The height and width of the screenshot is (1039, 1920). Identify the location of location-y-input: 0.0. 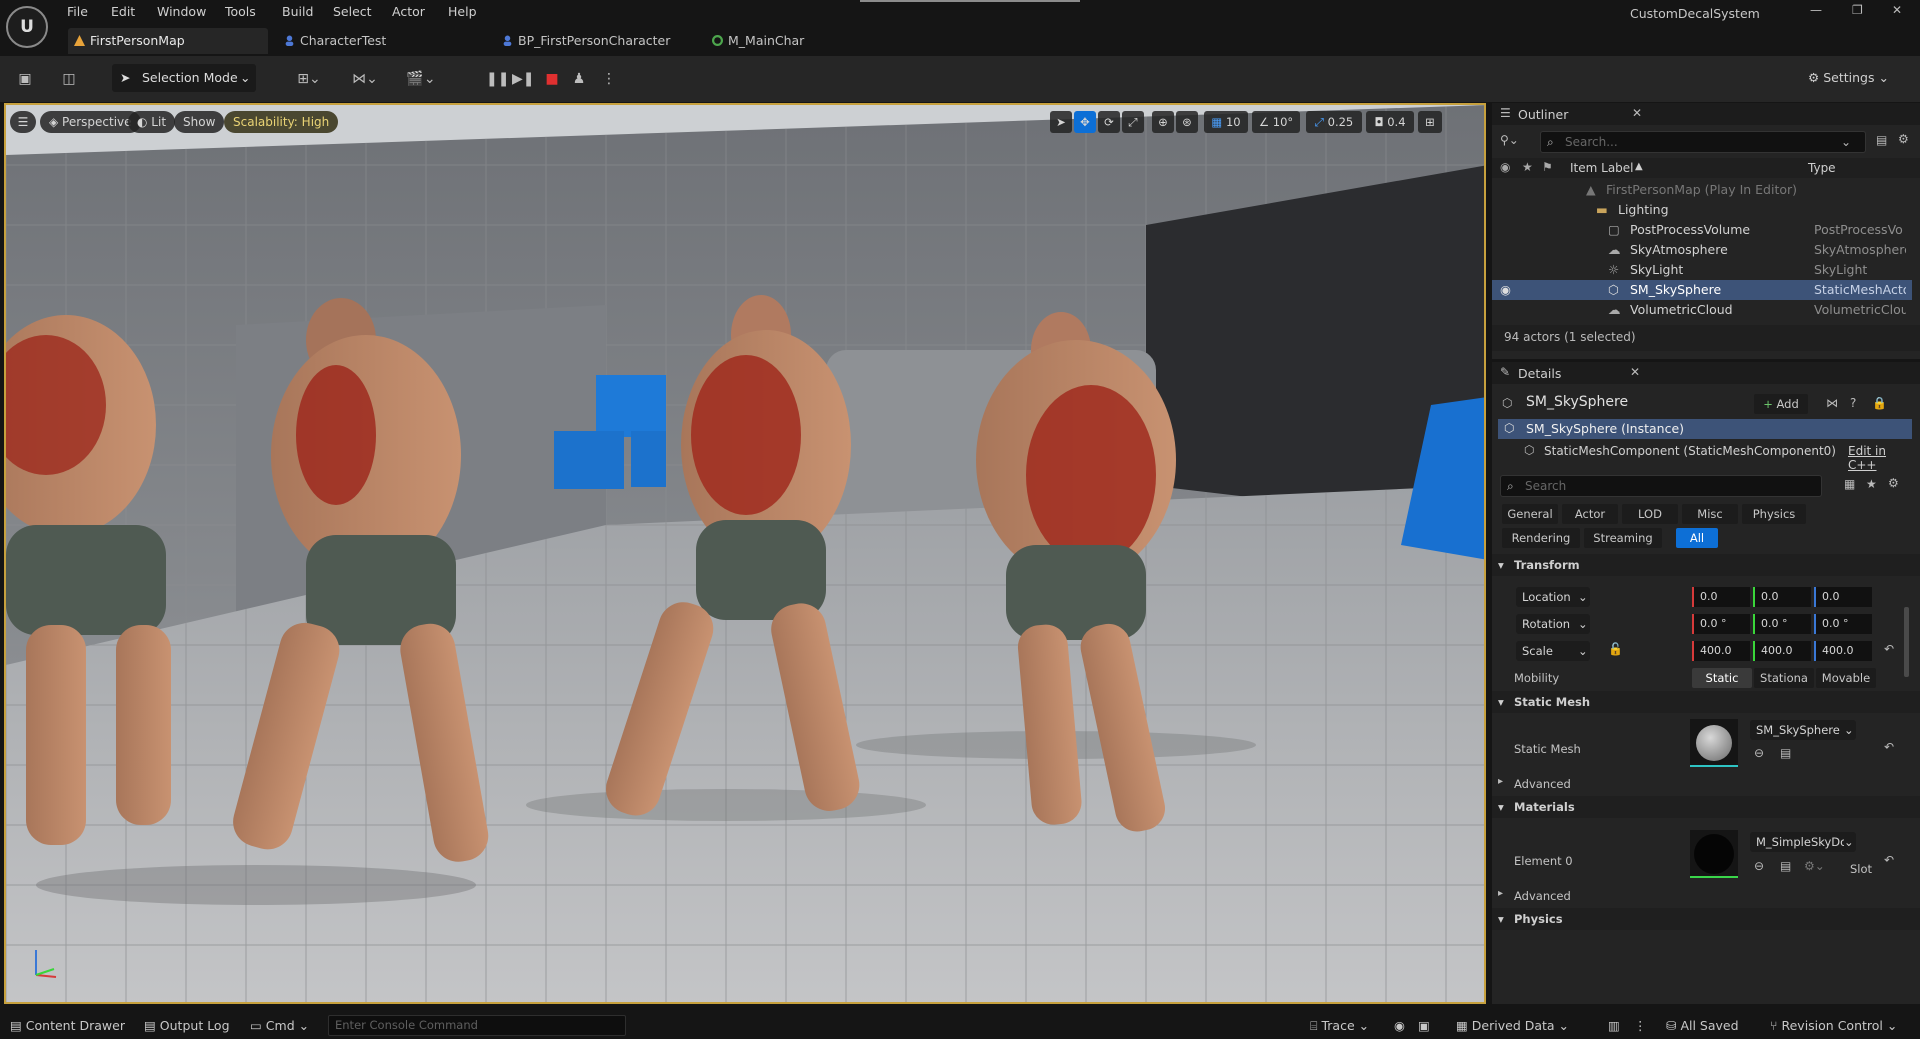
(1782, 597).